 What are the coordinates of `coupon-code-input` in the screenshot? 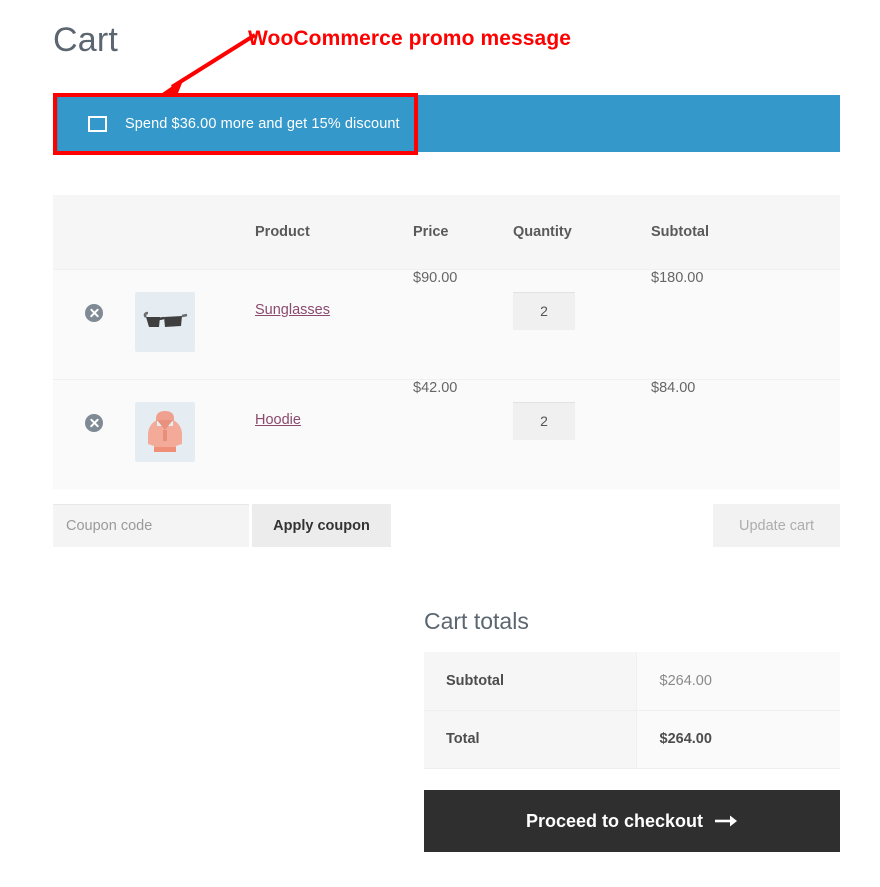 It's located at (151, 525).